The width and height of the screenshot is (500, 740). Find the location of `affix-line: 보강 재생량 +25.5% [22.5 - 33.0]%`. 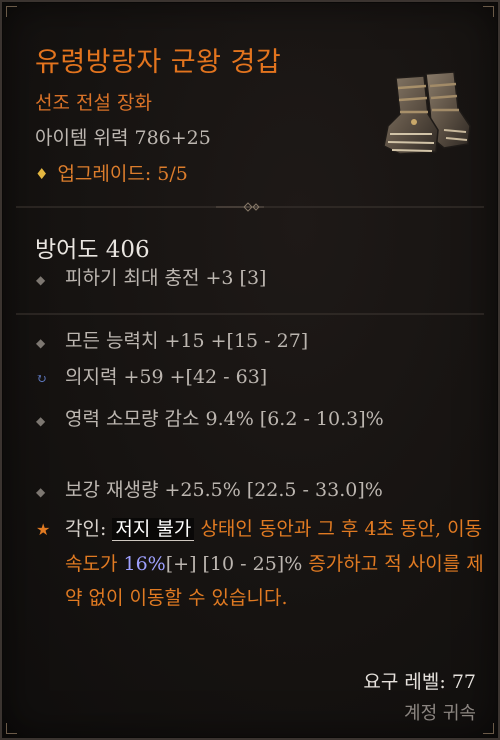

affix-line: 보강 재생량 +25.5% [22.5 - 33.0]% is located at coordinates (224, 490).